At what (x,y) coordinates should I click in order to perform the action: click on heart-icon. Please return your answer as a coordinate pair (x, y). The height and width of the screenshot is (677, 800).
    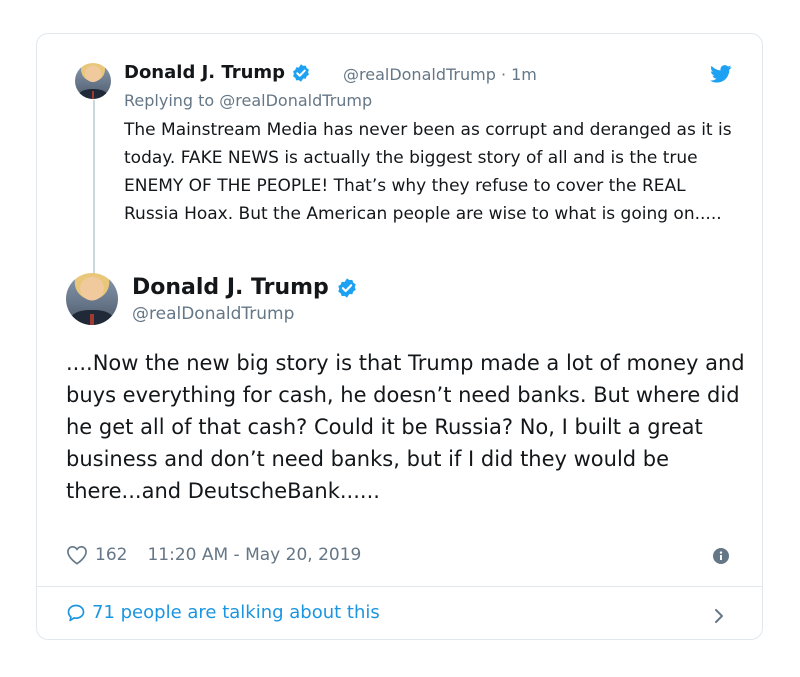
    Looking at the image, I should click on (77, 555).